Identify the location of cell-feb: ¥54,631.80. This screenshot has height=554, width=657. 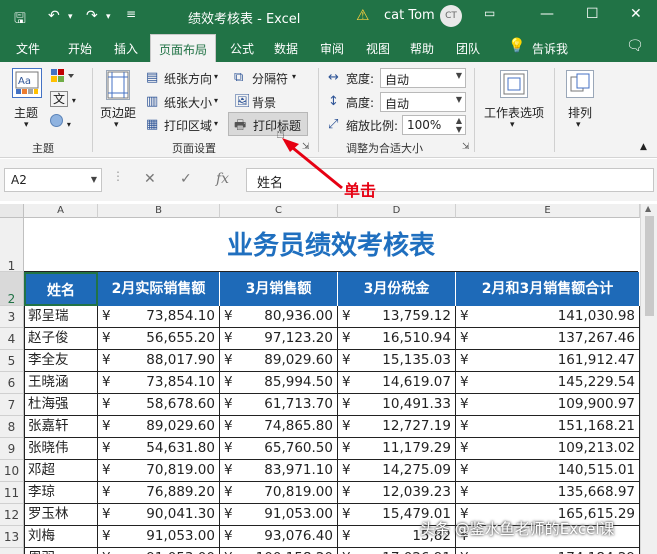
(159, 449).